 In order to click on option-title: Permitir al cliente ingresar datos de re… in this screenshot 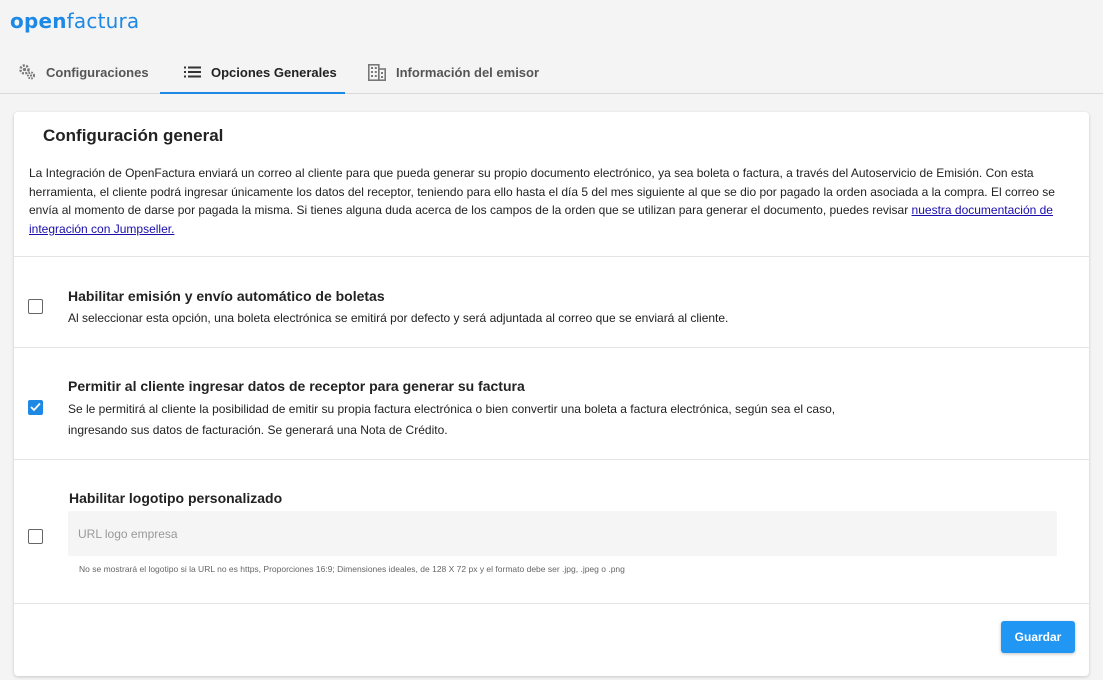, I will do `click(296, 386)`.